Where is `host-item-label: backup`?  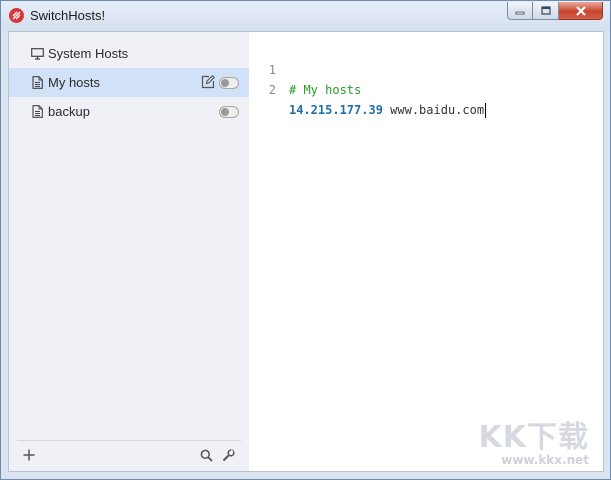
host-item-label: backup is located at coordinates (69, 111).